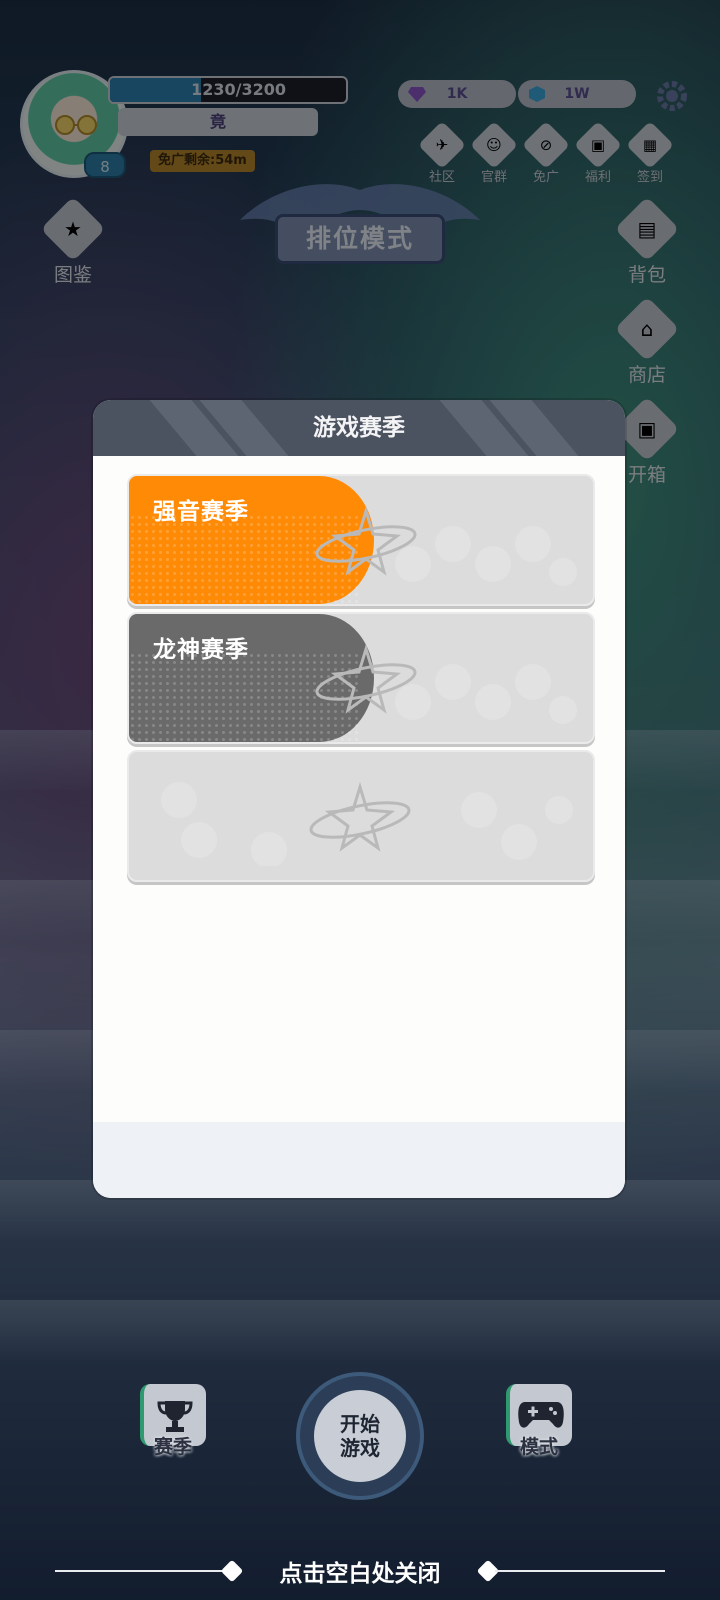 Image resolution: width=720 pixels, height=1600 pixels. Describe the element at coordinates (538, 1447) in the screenshot. I see `mode-nav-label: 模式` at that location.